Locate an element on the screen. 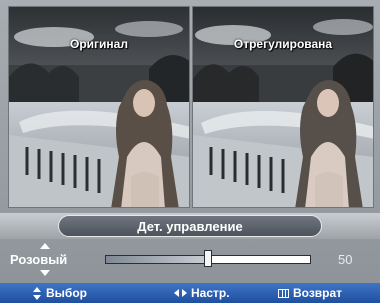 The image size is (380, 303). slider-fill is located at coordinates (157, 259).